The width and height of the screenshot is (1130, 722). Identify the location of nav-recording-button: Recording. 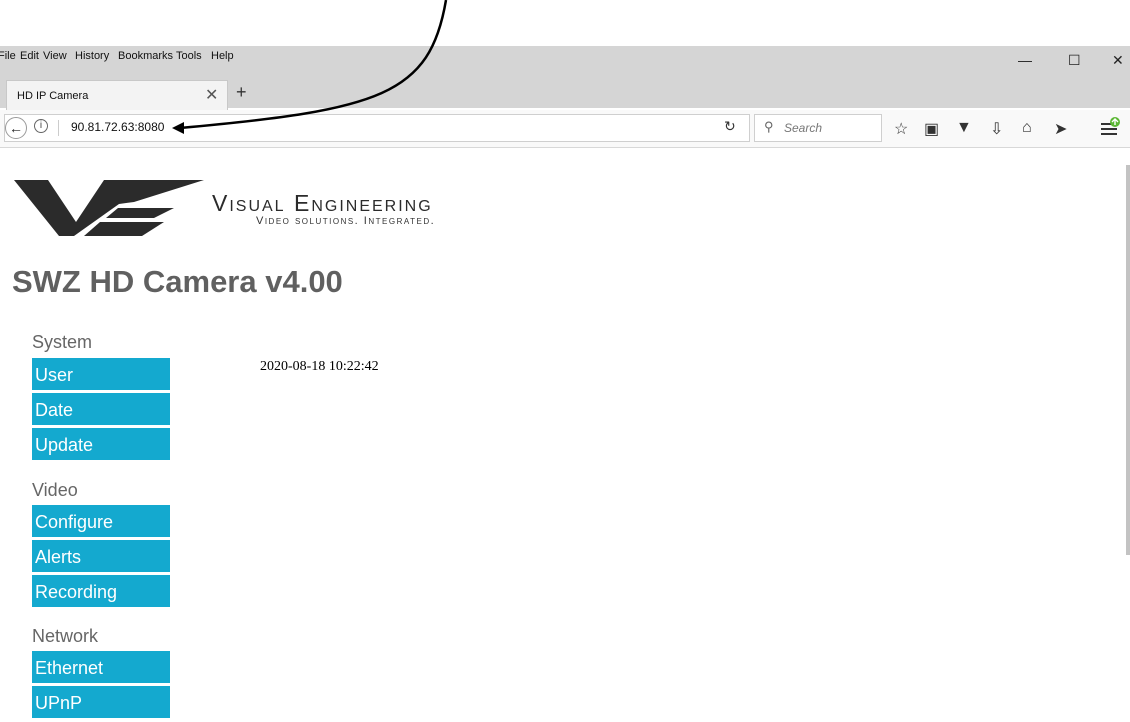
(101, 591).